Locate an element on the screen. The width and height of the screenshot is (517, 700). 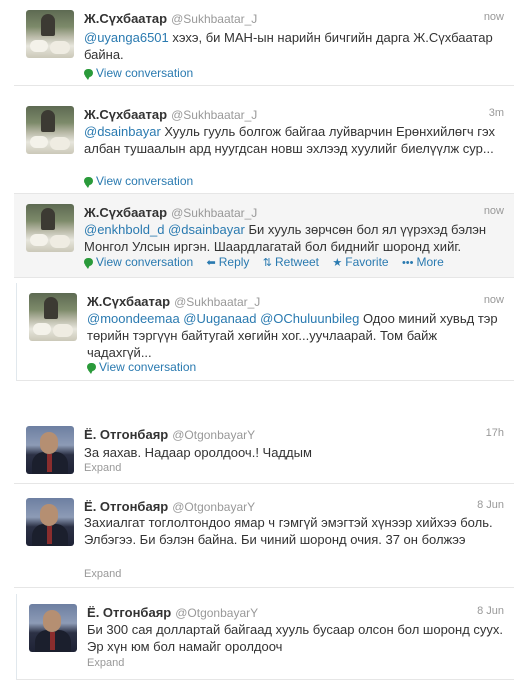
favorite-button: ★ Favorite is located at coordinates (360, 262).